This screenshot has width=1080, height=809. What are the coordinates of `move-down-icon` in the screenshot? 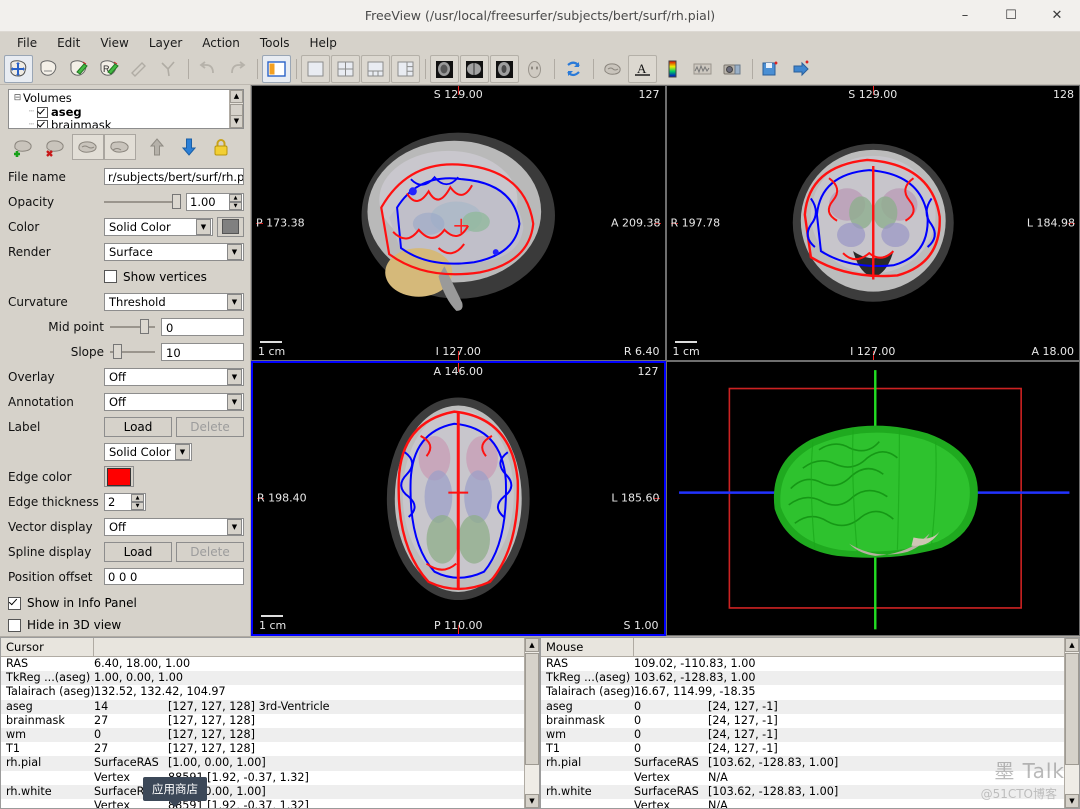 It's located at (189, 147).